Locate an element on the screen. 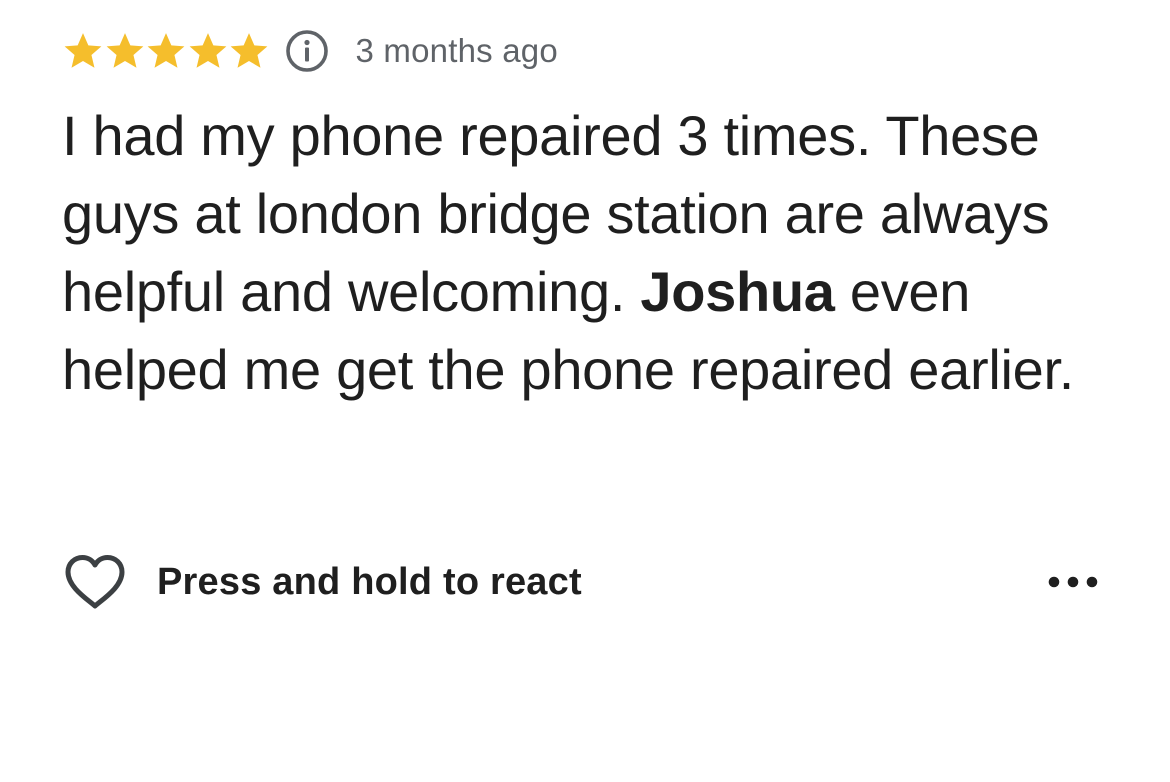 Image resolution: width=1170 pixels, height=782 pixels. star-rating is located at coordinates (166, 51).